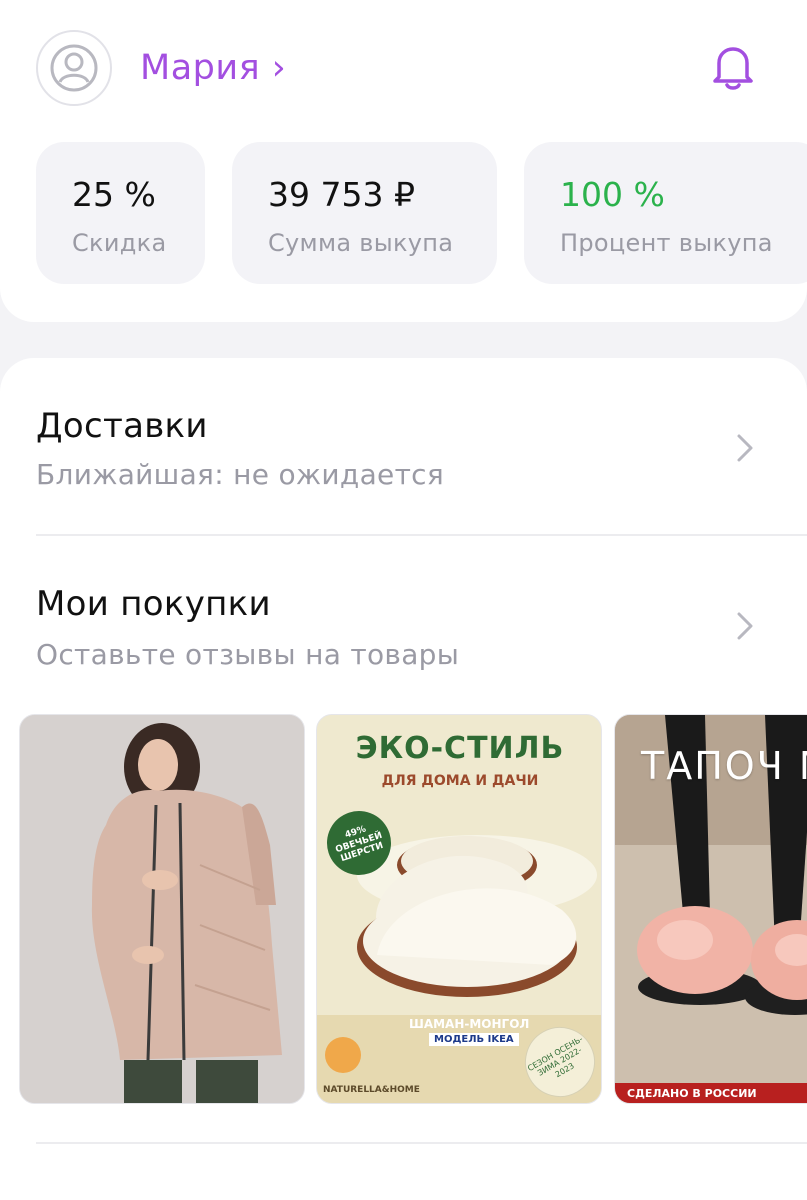  Describe the element at coordinates (341, 194) in the screenshot. I see `purchase-sum-value: 39 753 ₽` at that location.